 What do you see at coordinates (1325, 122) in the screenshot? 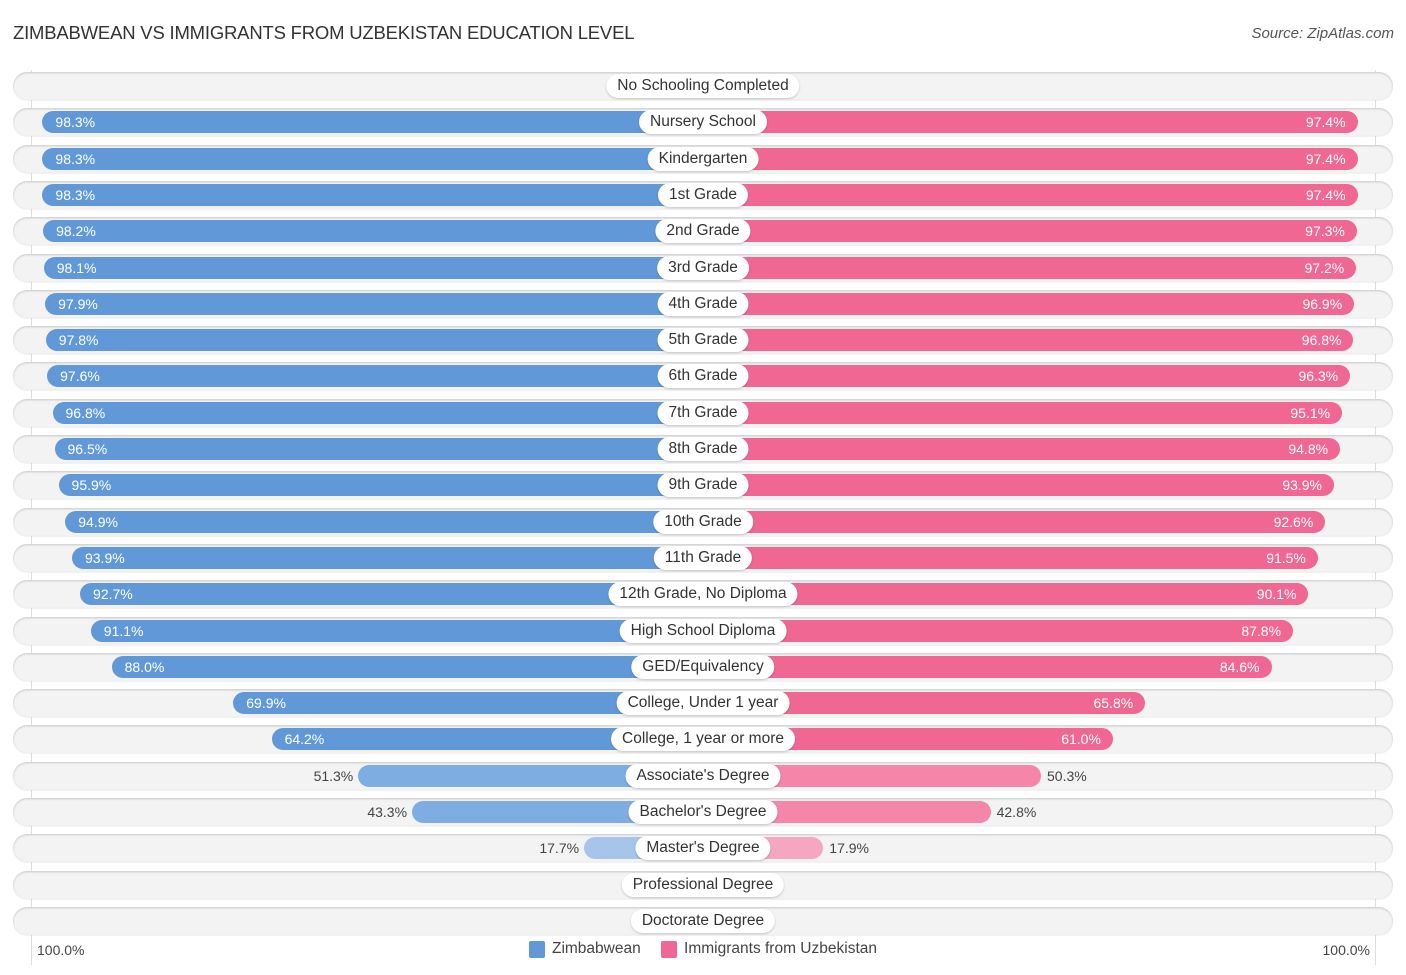
I see `value-label-uzbekistan: 97.4%` at bounding box center [1325, 122].